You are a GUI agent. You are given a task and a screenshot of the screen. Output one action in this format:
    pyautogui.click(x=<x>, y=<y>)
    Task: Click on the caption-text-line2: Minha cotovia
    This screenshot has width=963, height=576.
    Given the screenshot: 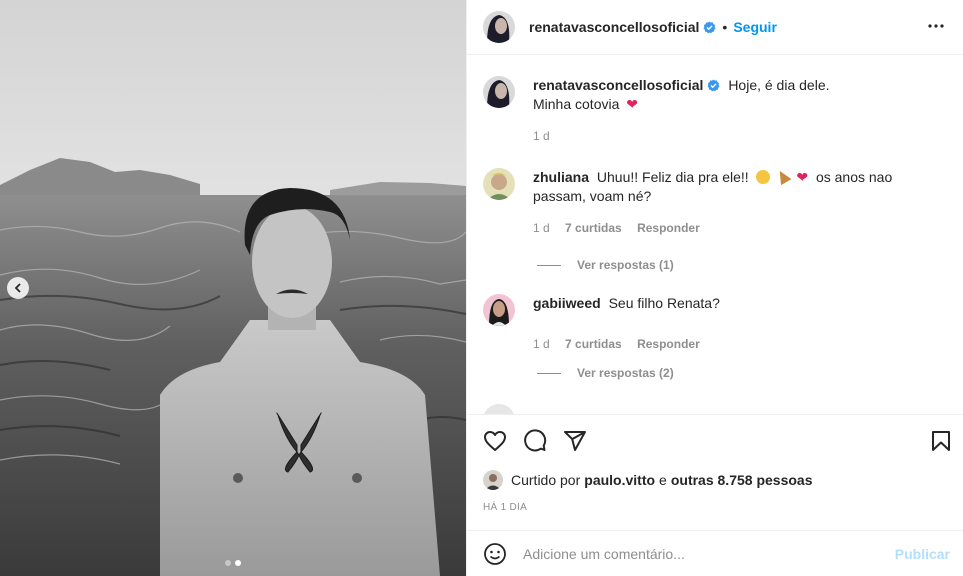 What is the action you would take?
    pyautogui.click(x=576, y=104)
    